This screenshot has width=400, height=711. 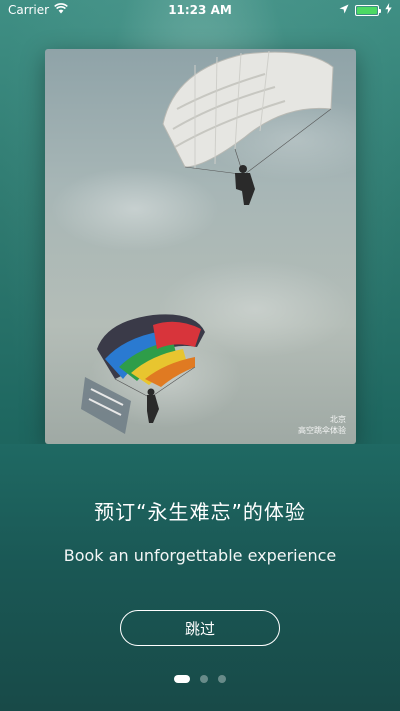 I want to click on battery-icon, so click(x=368, y=10).